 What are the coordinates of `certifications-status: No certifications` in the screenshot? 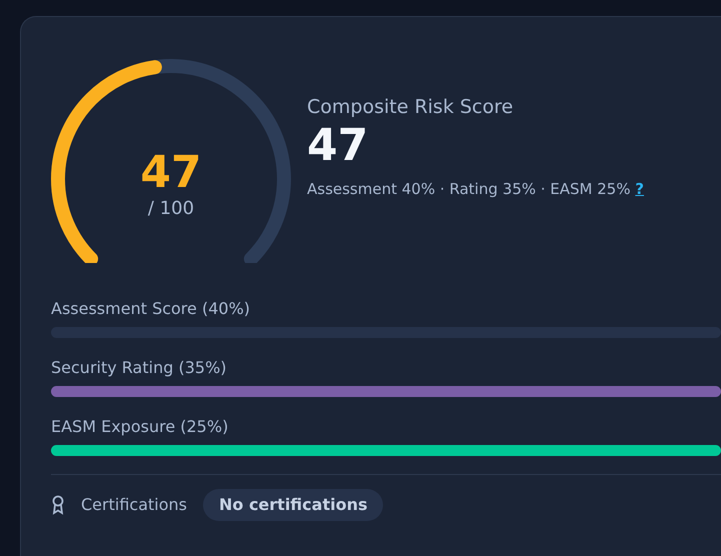 It's located at (293, 505).